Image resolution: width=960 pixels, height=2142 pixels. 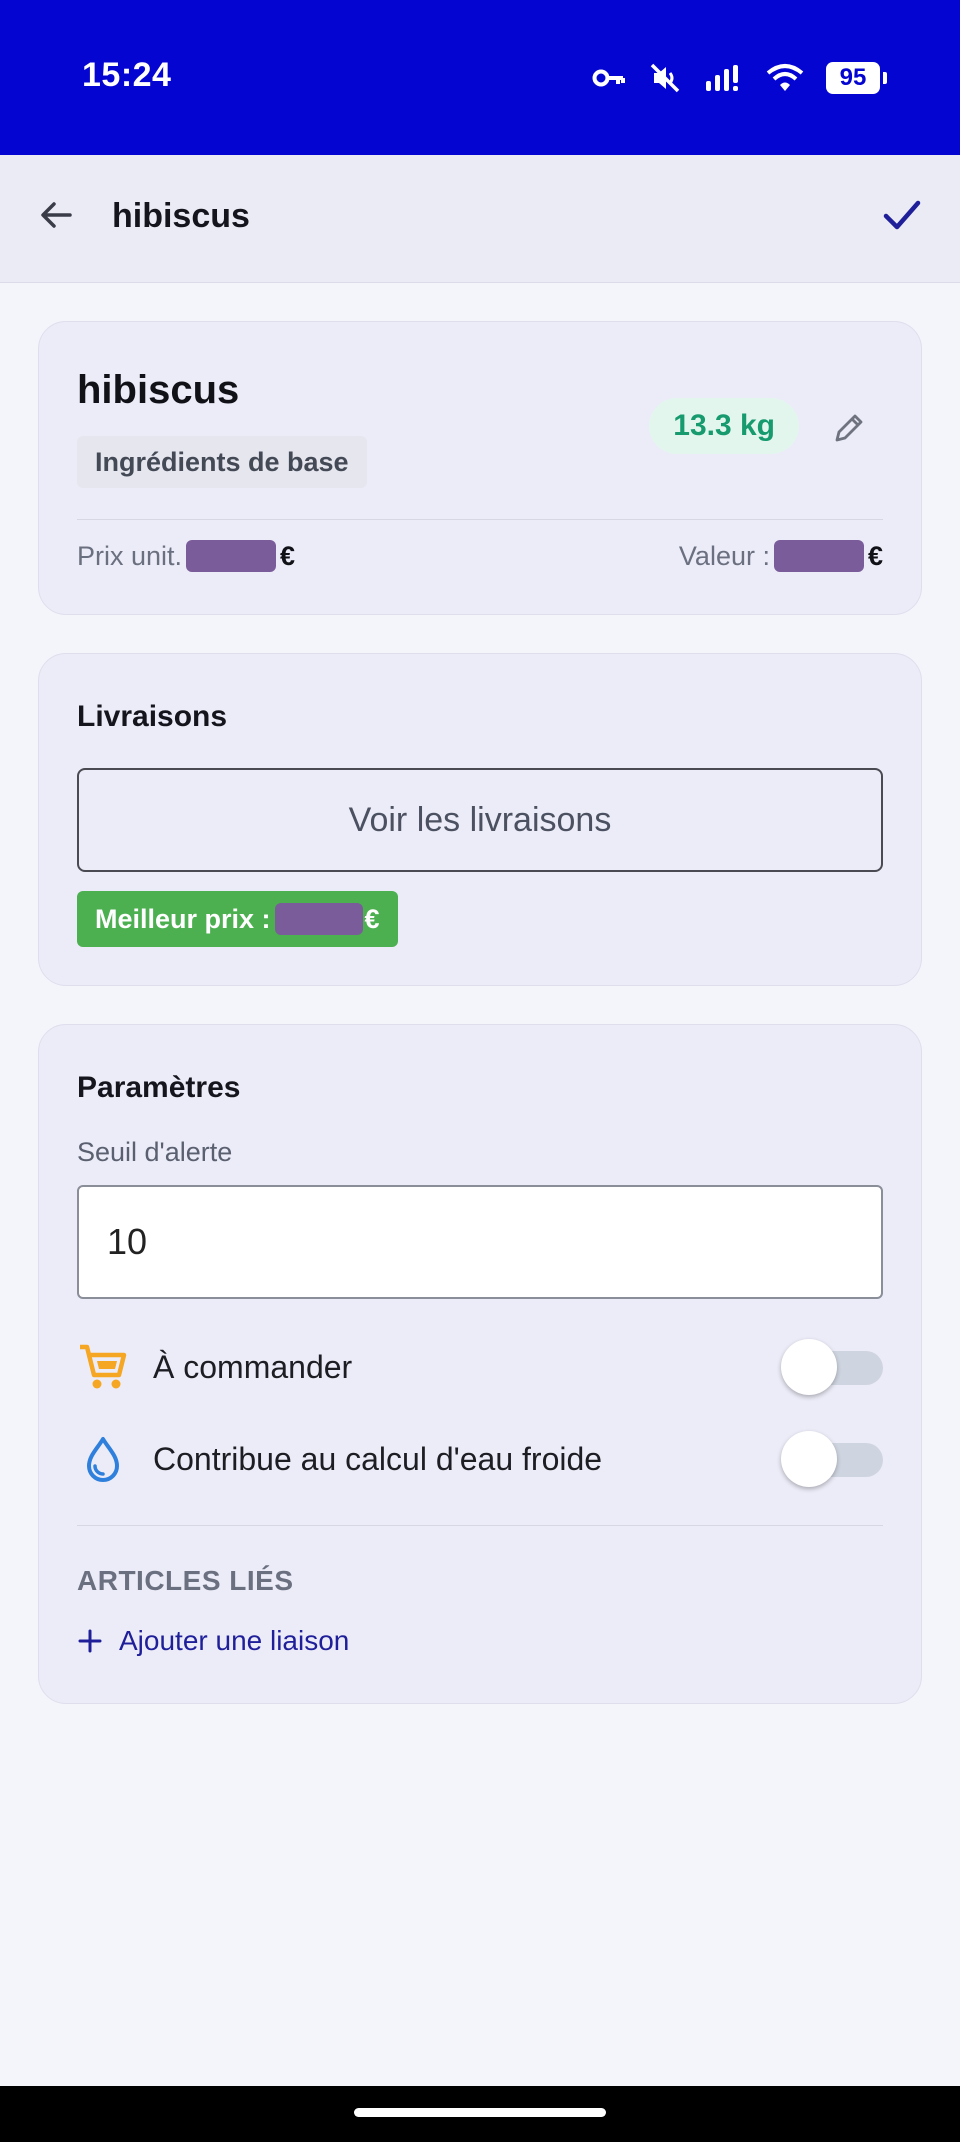 What do you see at coordinates (722, 78) in the screenshot?
I see `signal-icon` at bounding box center [722, 78].